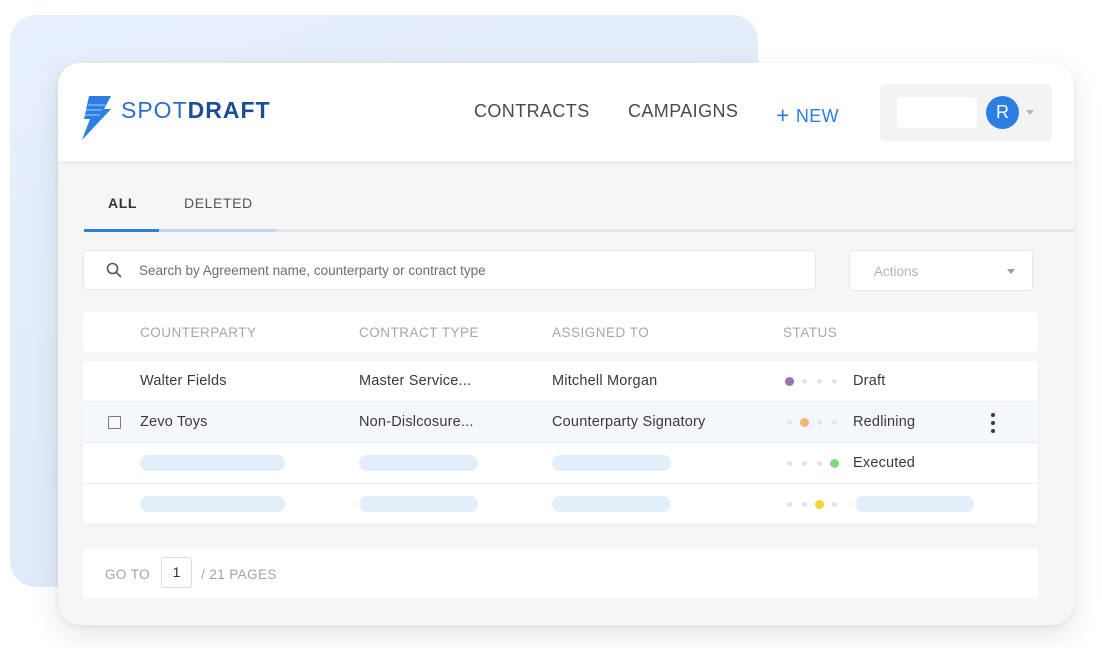 The height and width of the screenshot is (648, 1102). What do you see at coordinates (869, 381) in the screenshot?
I see `status-badge: Draft` at bounding box center [869, 381].